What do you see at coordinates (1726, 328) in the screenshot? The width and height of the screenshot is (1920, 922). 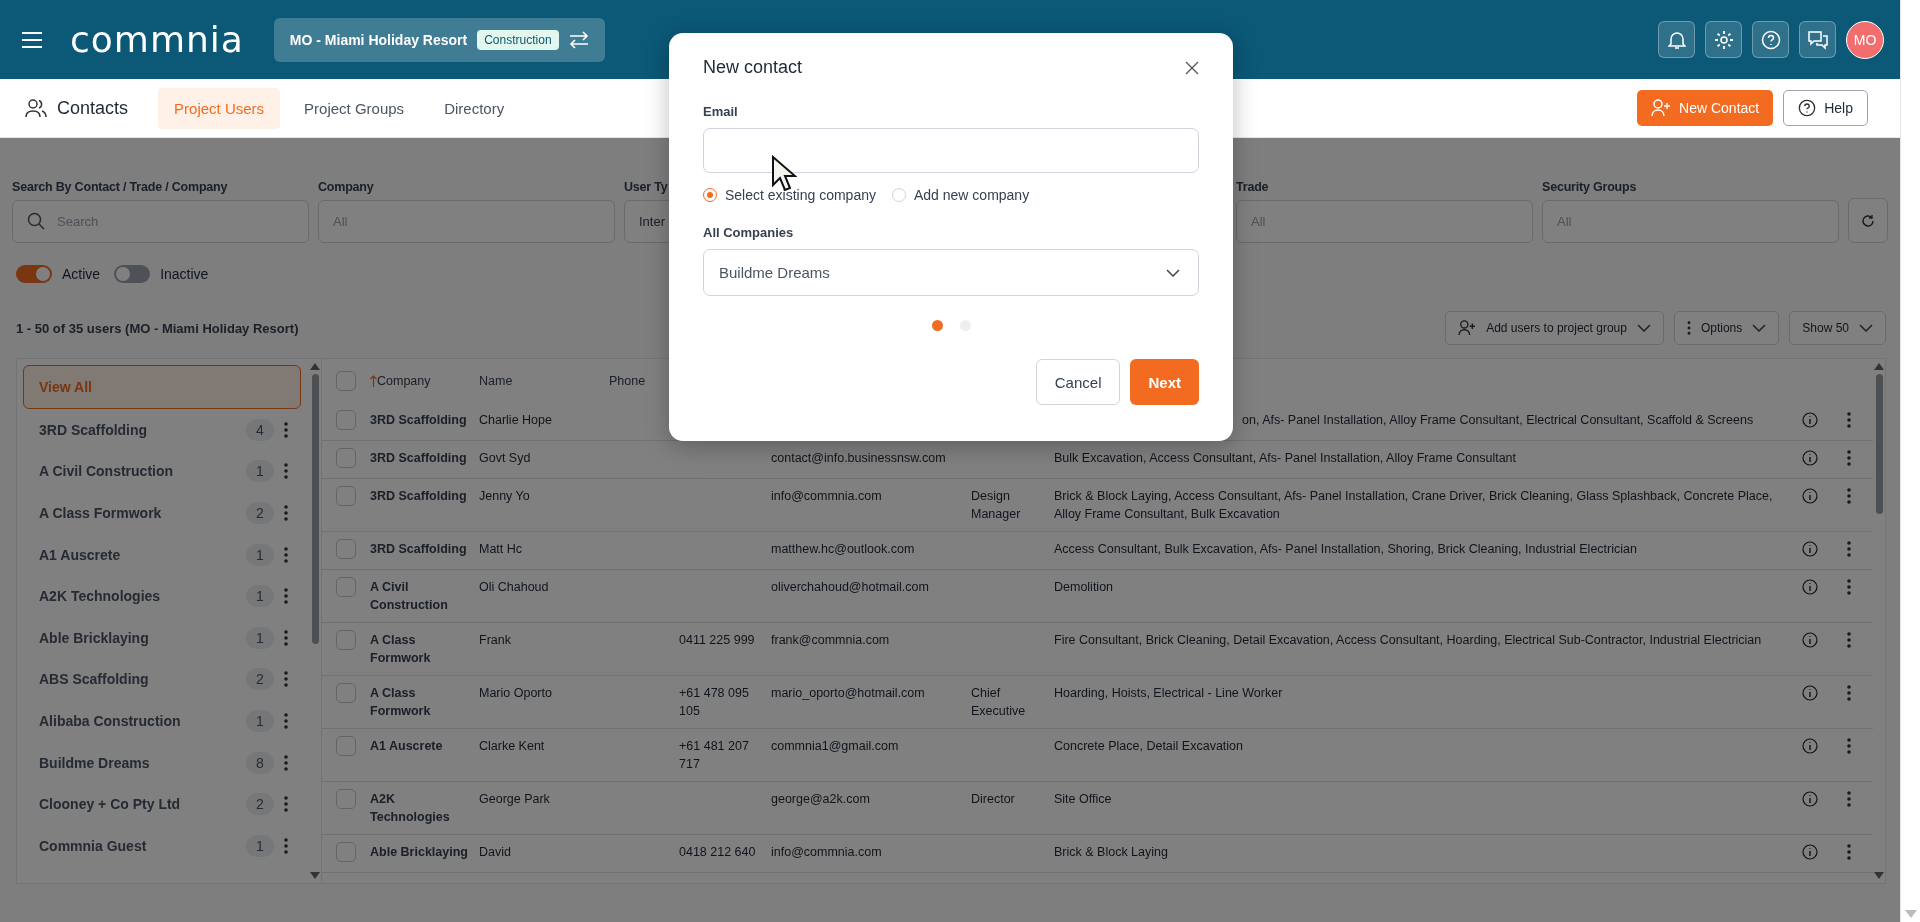 I see `options-button: Options` at bounding box center [1726, 328].